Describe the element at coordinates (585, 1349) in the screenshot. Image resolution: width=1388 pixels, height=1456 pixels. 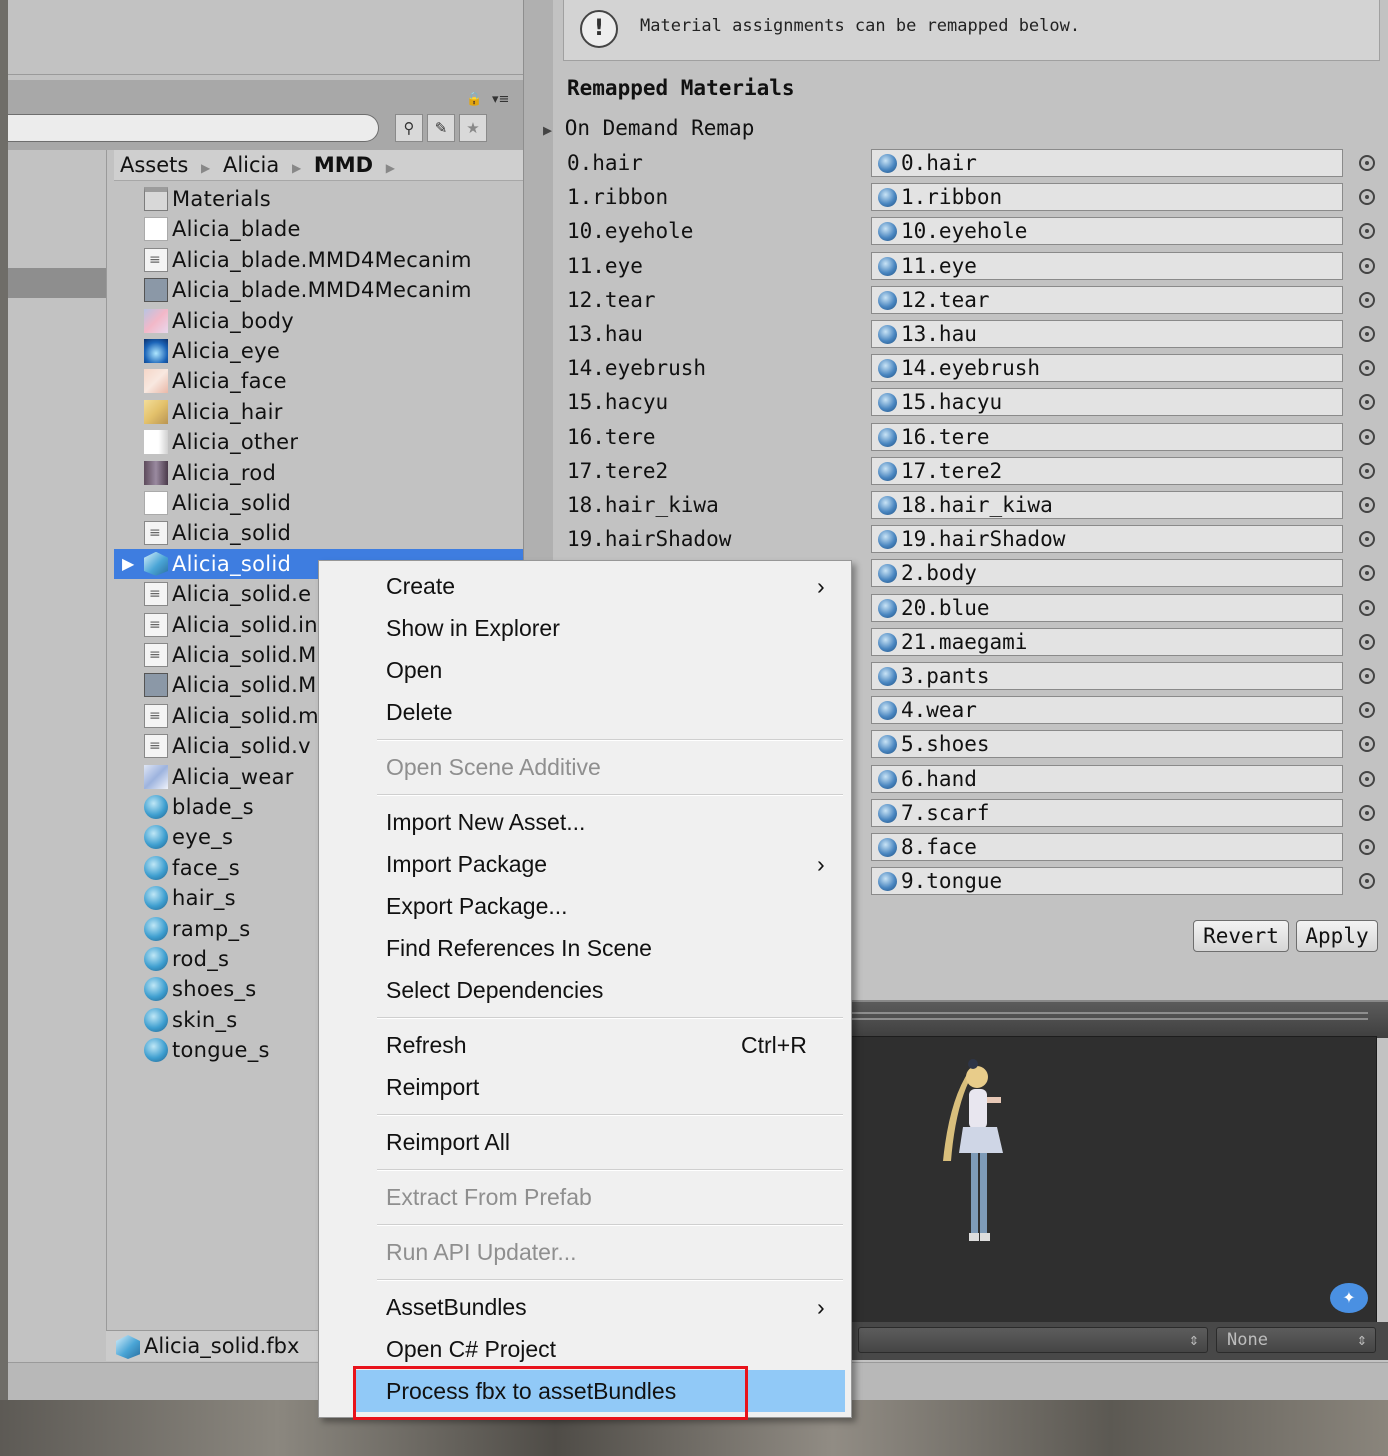
I see `menu-item: Open C# Project` at that location.